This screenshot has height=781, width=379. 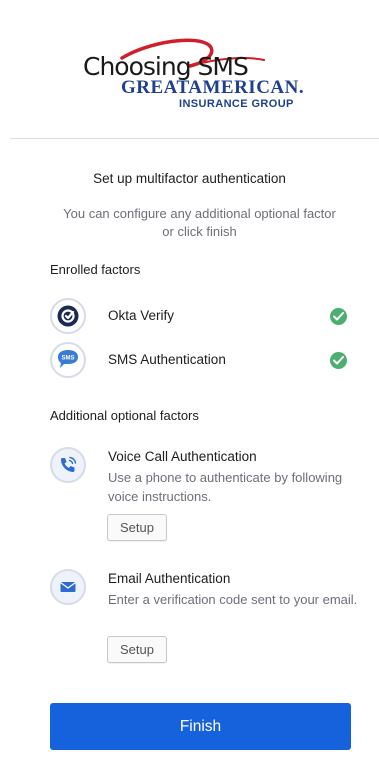 I want to click on okta-verify-icon, so click(x=68, y=316).